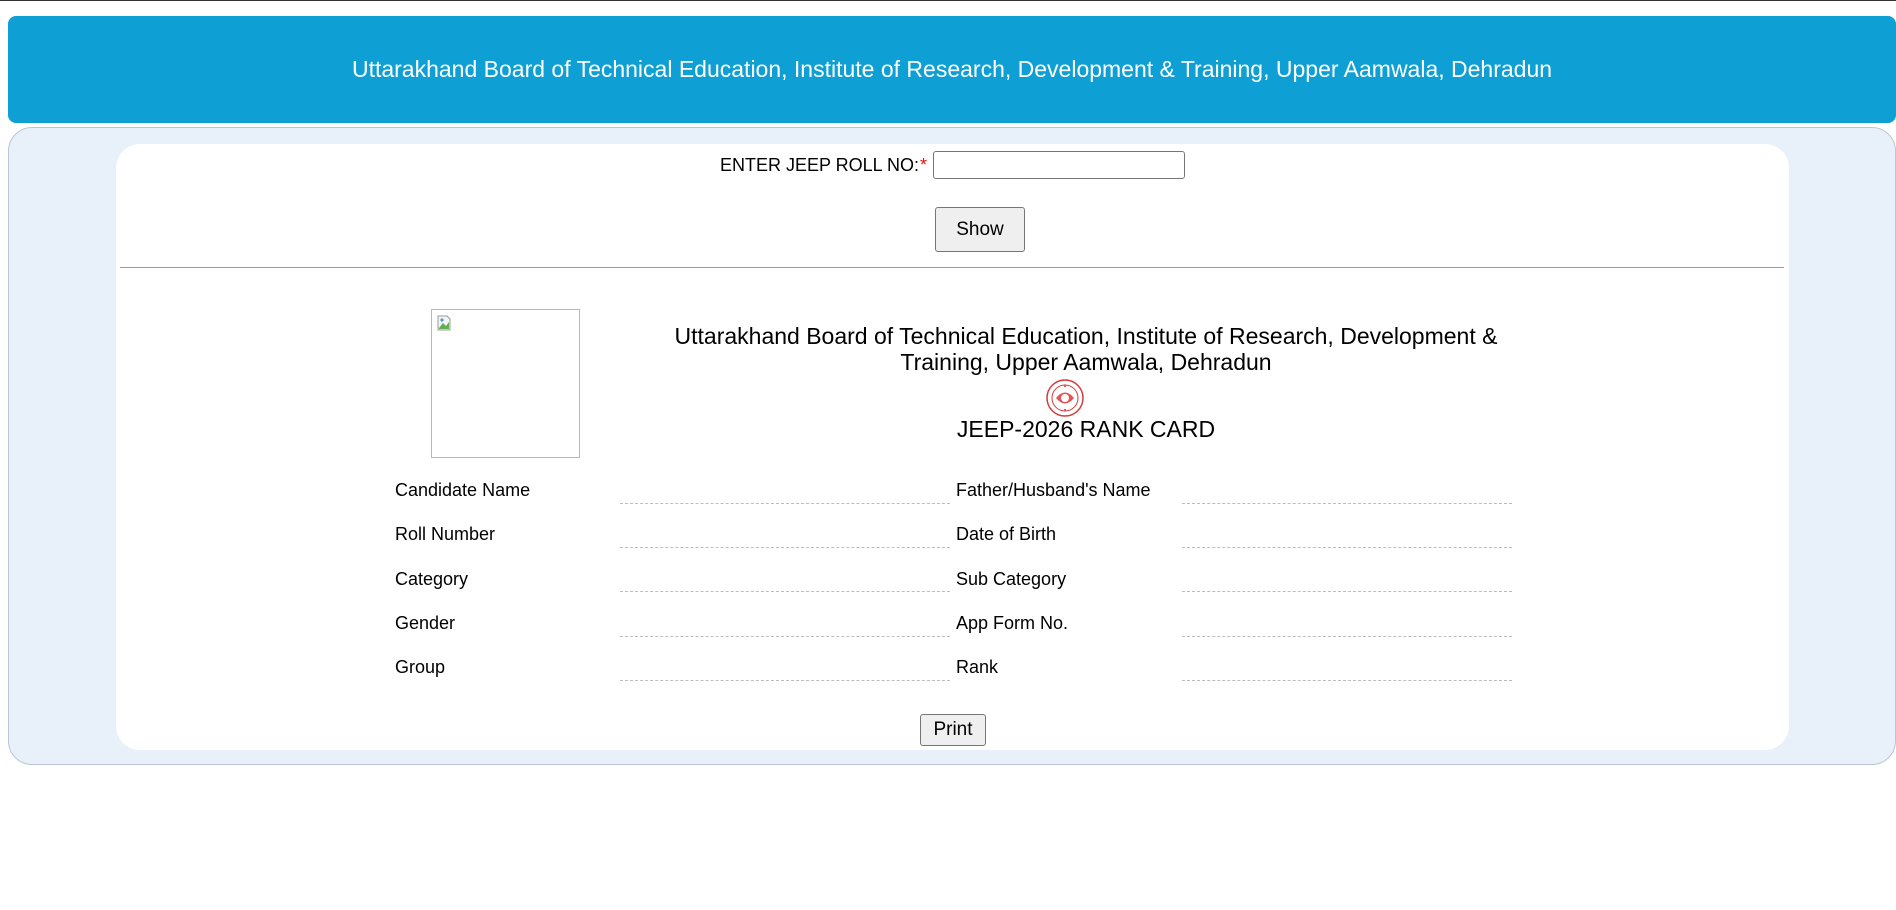  I want to click on app-form-no-value, so click(1347, 629).